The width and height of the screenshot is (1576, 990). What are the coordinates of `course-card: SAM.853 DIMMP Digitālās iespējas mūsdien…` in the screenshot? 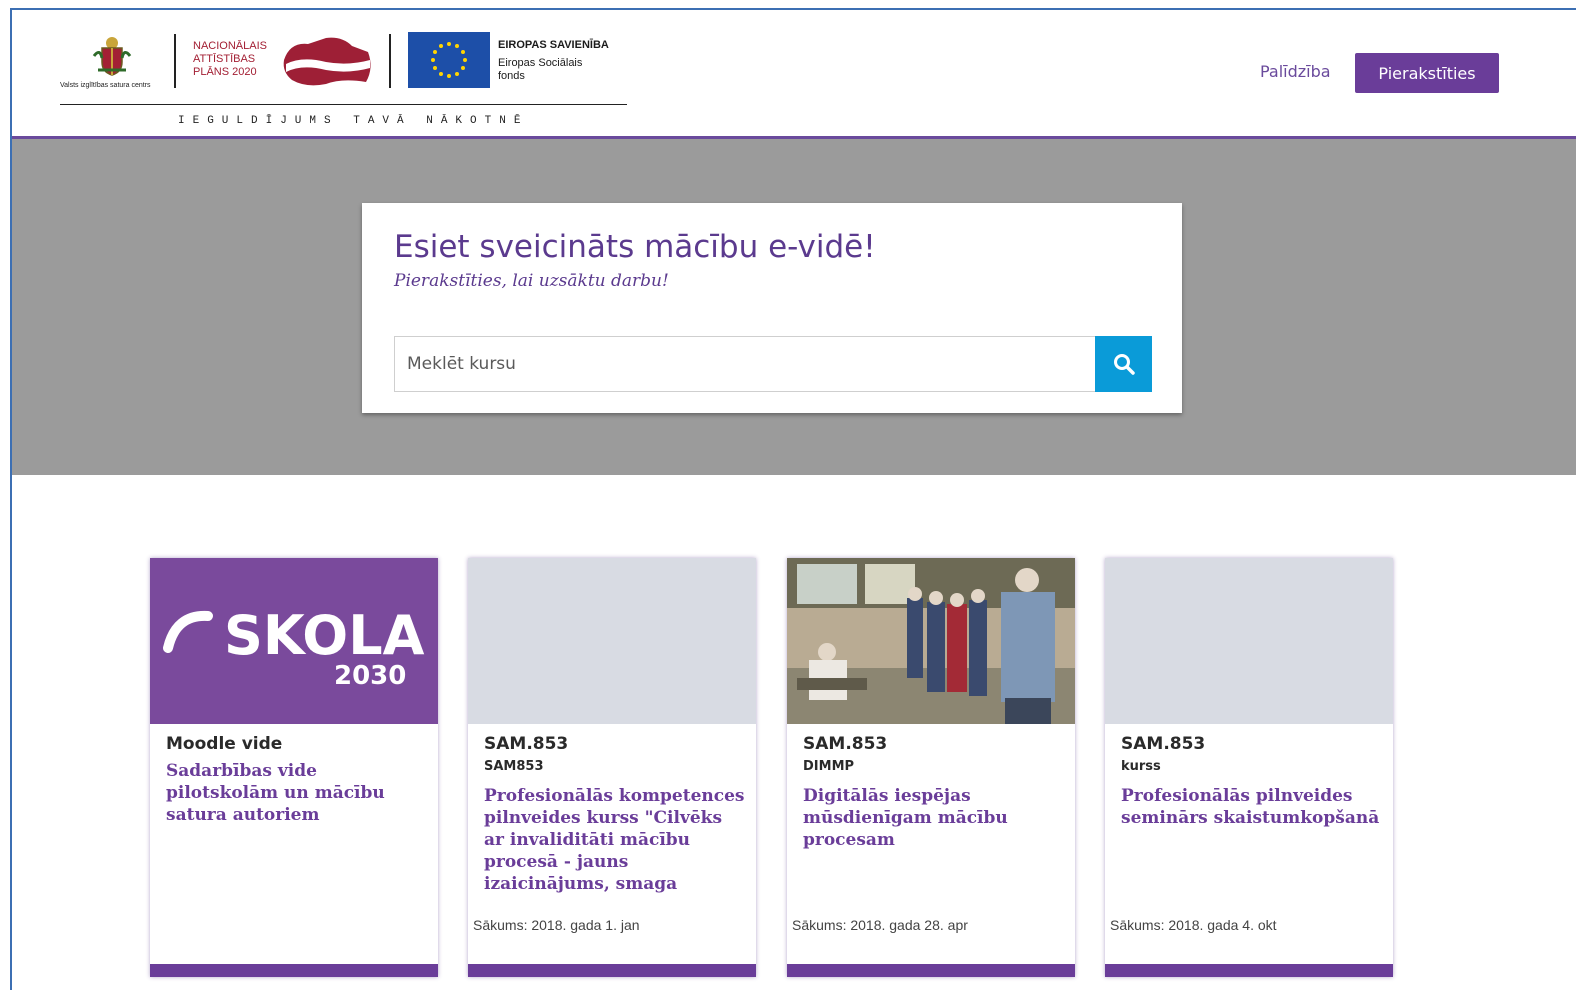 It's located at (931, 767).